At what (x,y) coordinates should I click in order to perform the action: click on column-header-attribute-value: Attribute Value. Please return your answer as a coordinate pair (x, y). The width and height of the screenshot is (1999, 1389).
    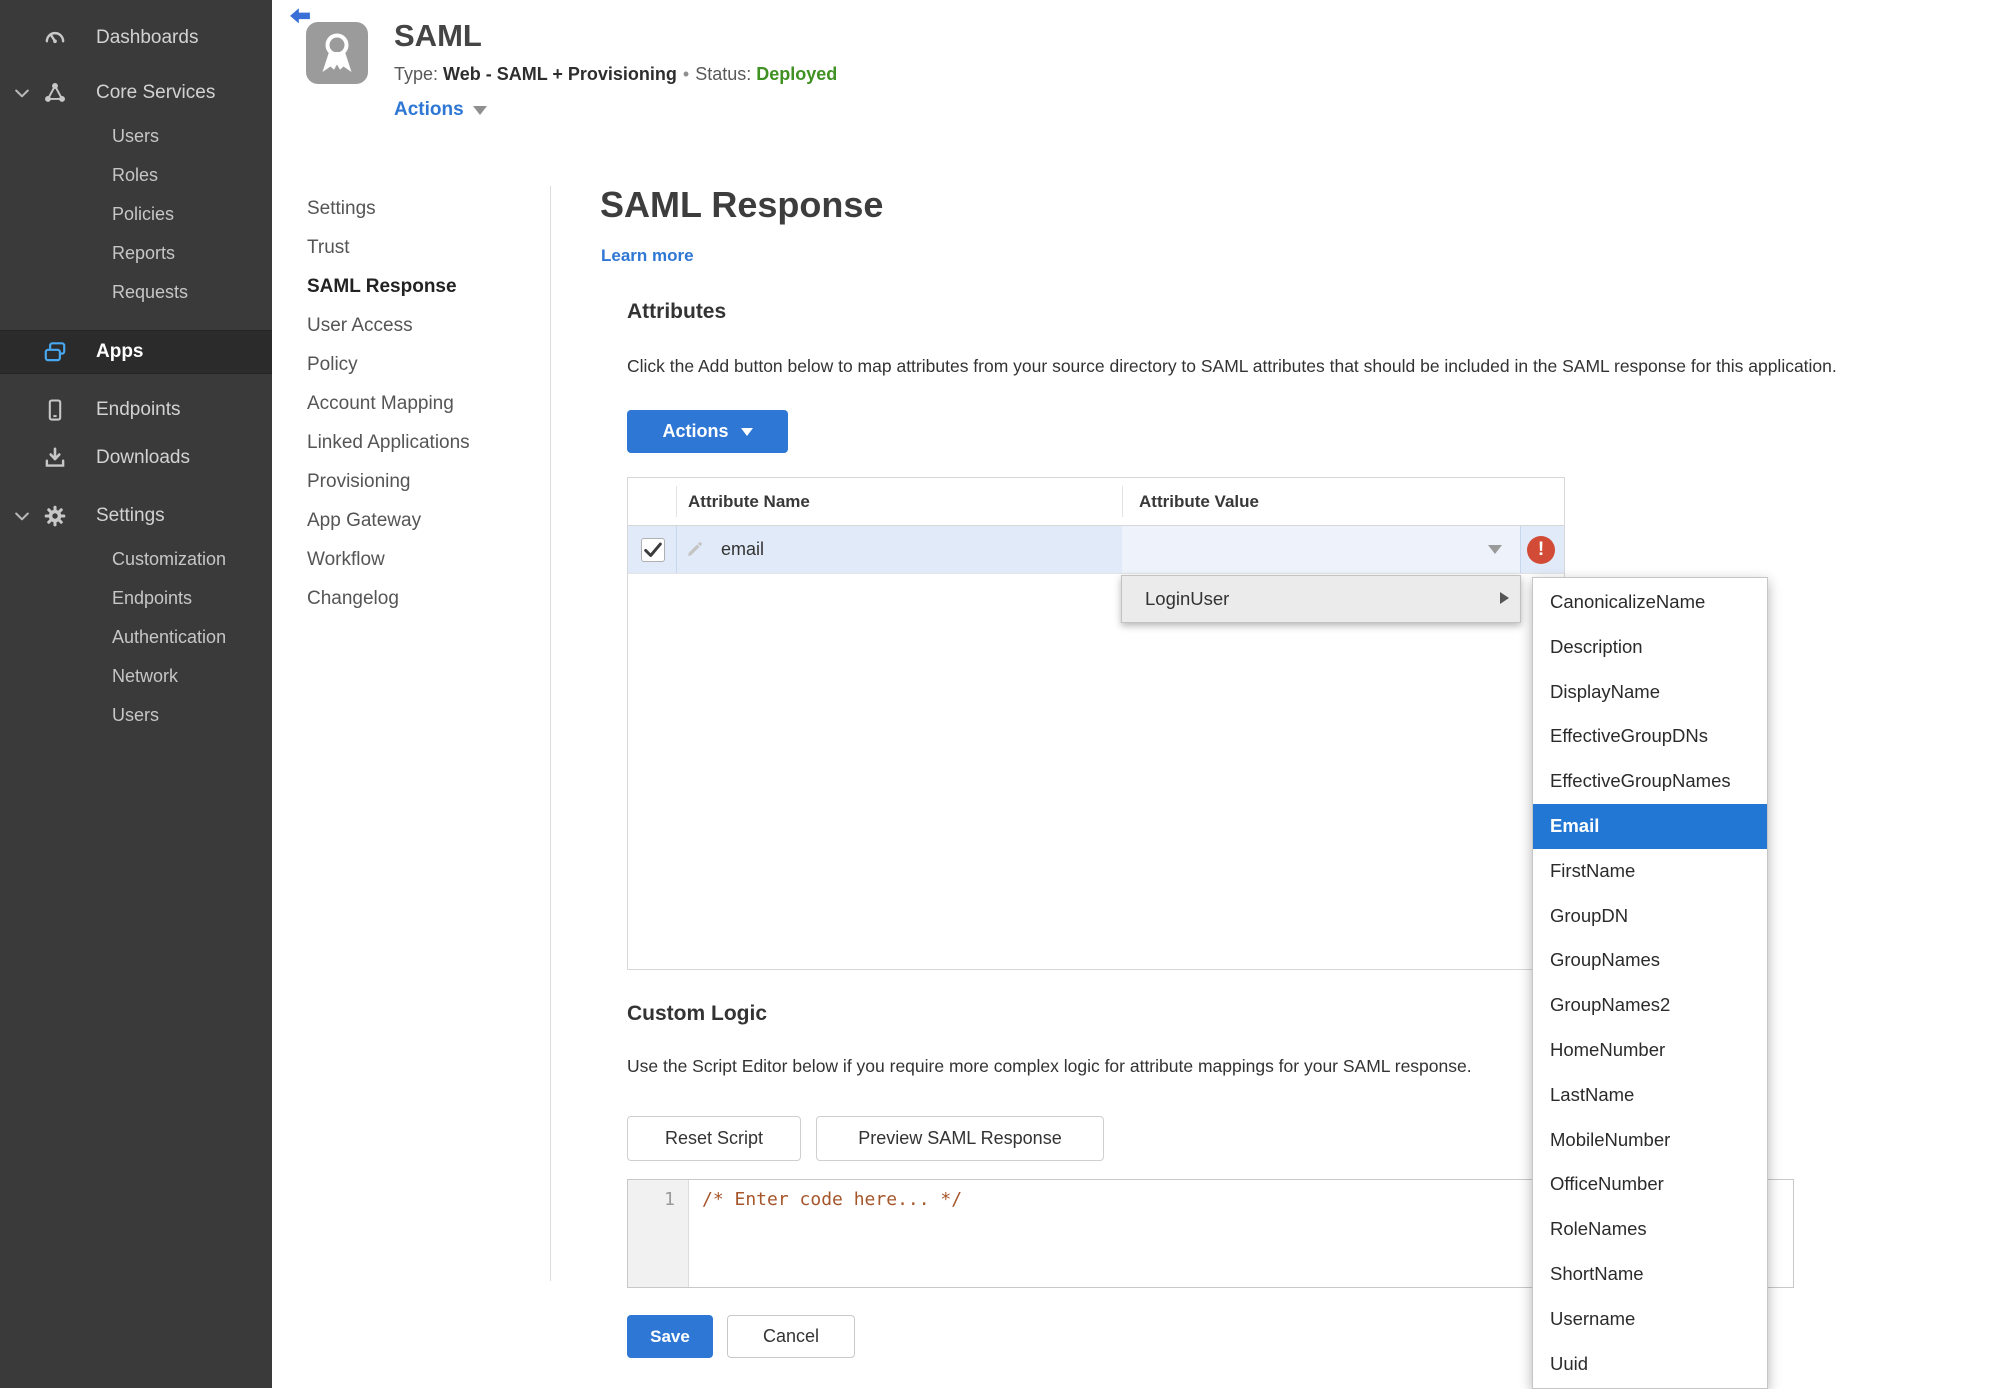
    Looking at the image, I should click on (1199, 501).